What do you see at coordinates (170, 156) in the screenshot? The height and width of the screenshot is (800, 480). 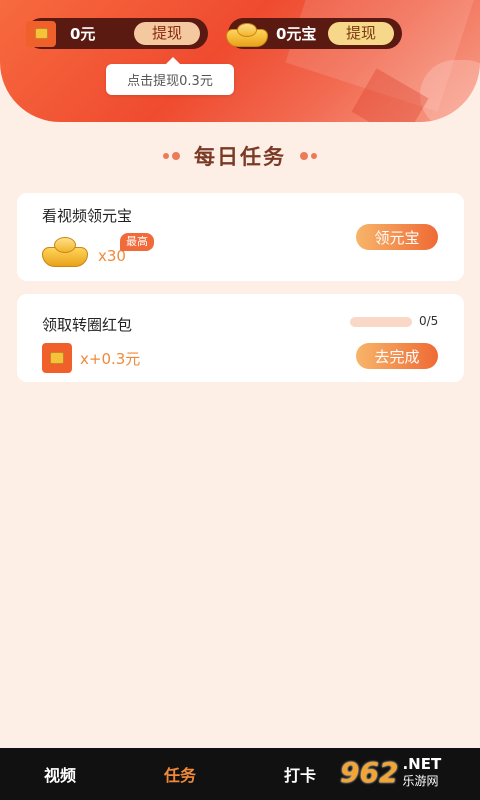 I see `decoration-dots-left` at bounding box center [170, 156].